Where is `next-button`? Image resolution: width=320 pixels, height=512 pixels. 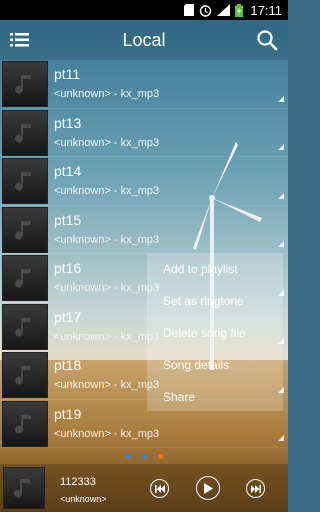 next-button is located at coordinates (255, 488).